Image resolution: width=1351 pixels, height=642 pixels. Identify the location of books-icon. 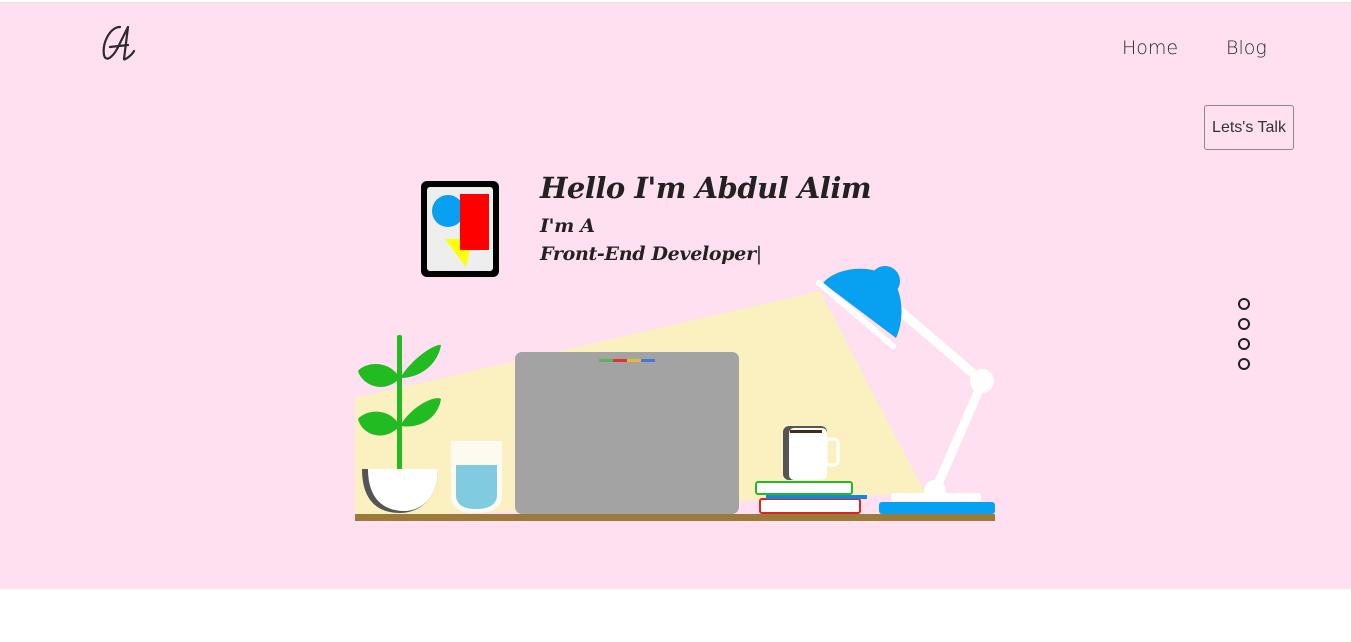
(811, 497).